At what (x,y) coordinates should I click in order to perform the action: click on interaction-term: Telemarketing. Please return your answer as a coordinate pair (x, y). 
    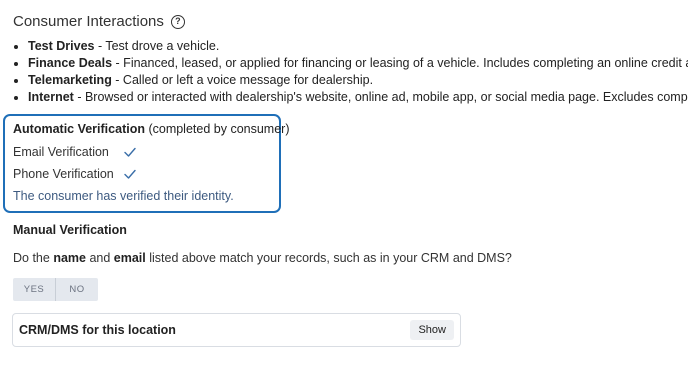
    Looking at the image, I should click on (70, 80).